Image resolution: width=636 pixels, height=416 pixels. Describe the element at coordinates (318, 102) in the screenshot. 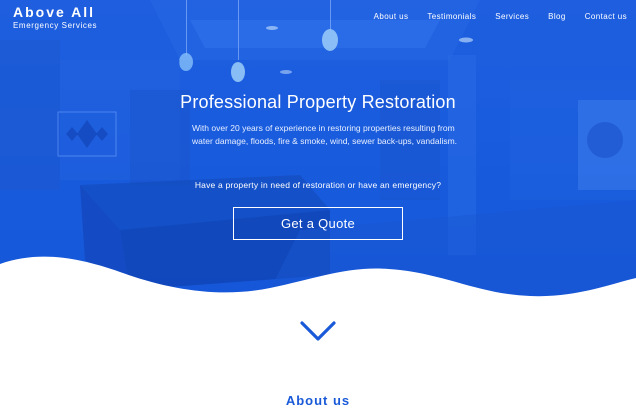

I see `hero-headline: Professional Property Restoration` at that location.